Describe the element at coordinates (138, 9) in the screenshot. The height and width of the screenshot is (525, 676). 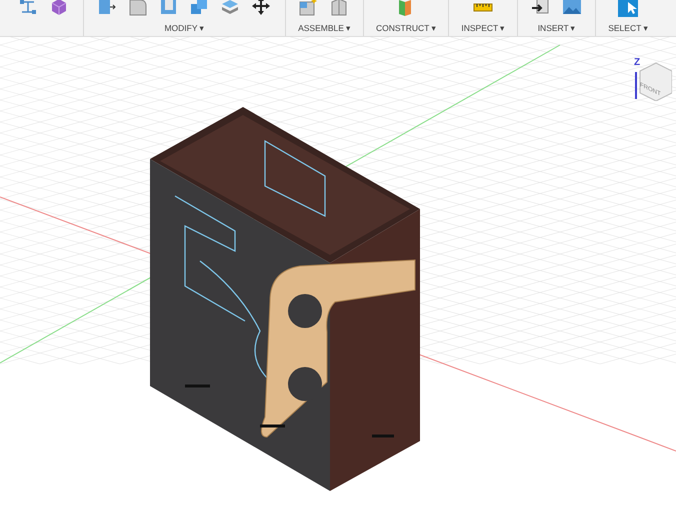
I see `fillet-icon` at that location.